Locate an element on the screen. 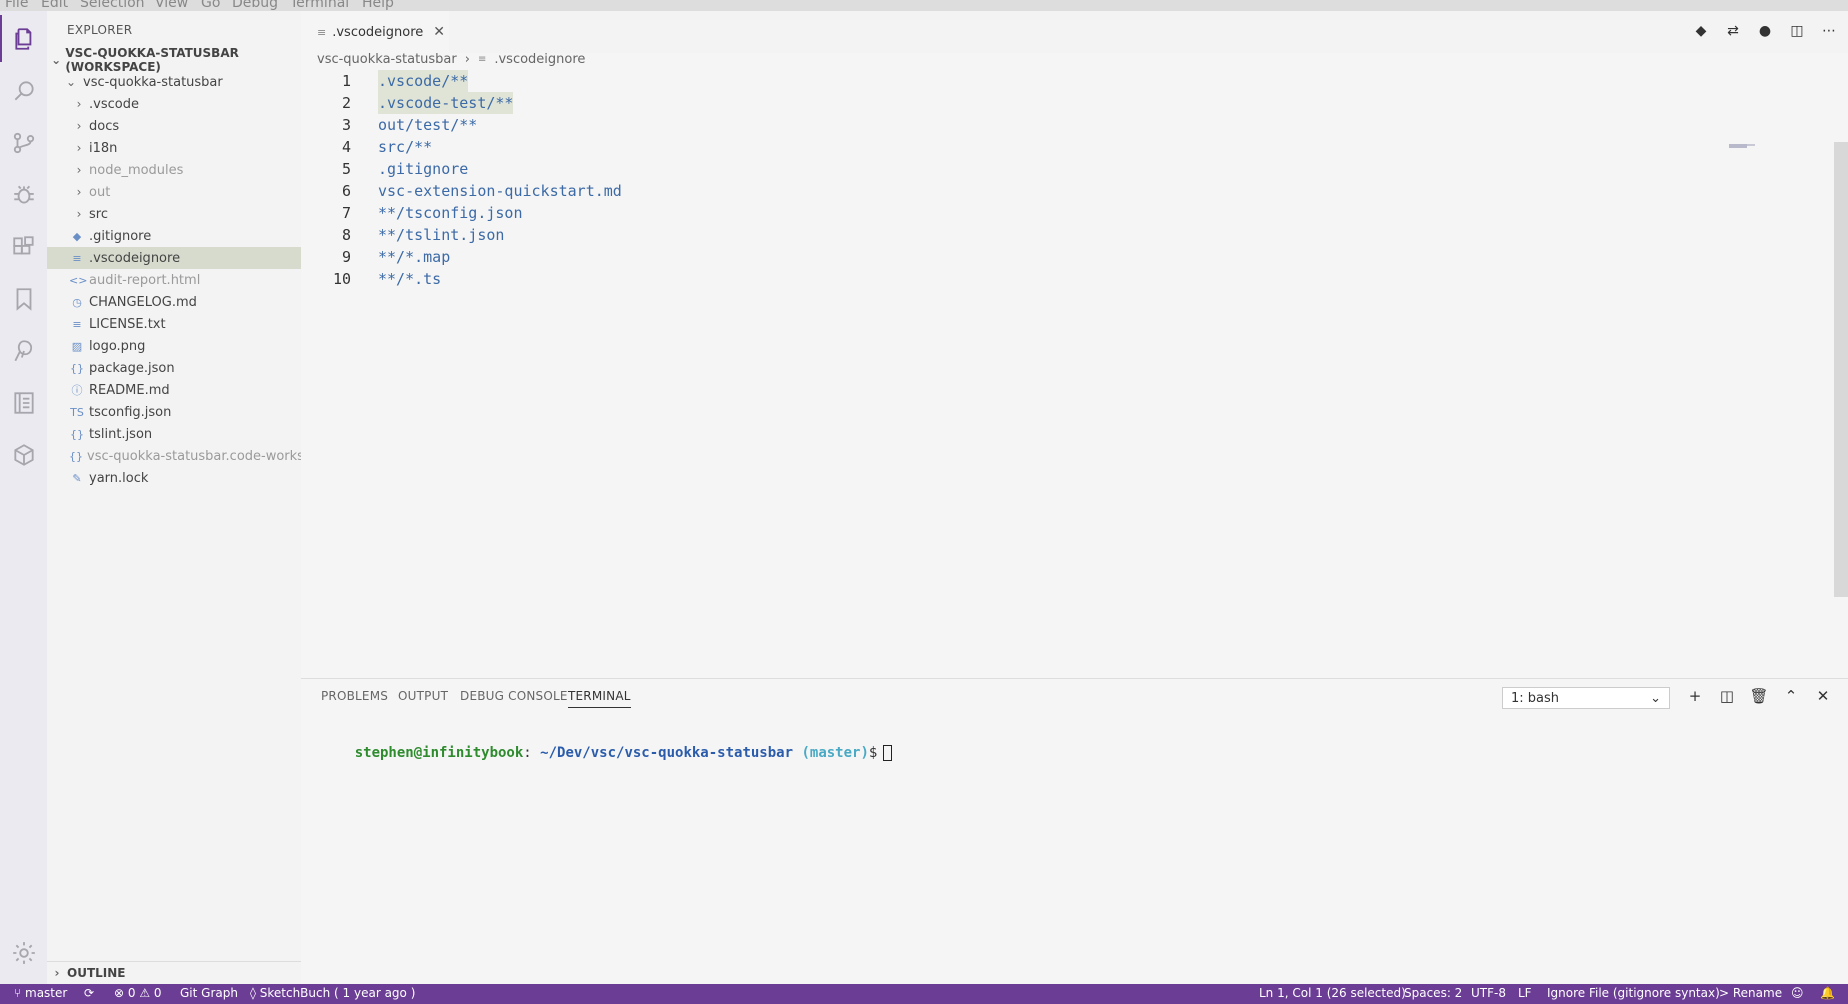  maximize-panel-icon: ⌃ is located at coordinates (1791, 696).